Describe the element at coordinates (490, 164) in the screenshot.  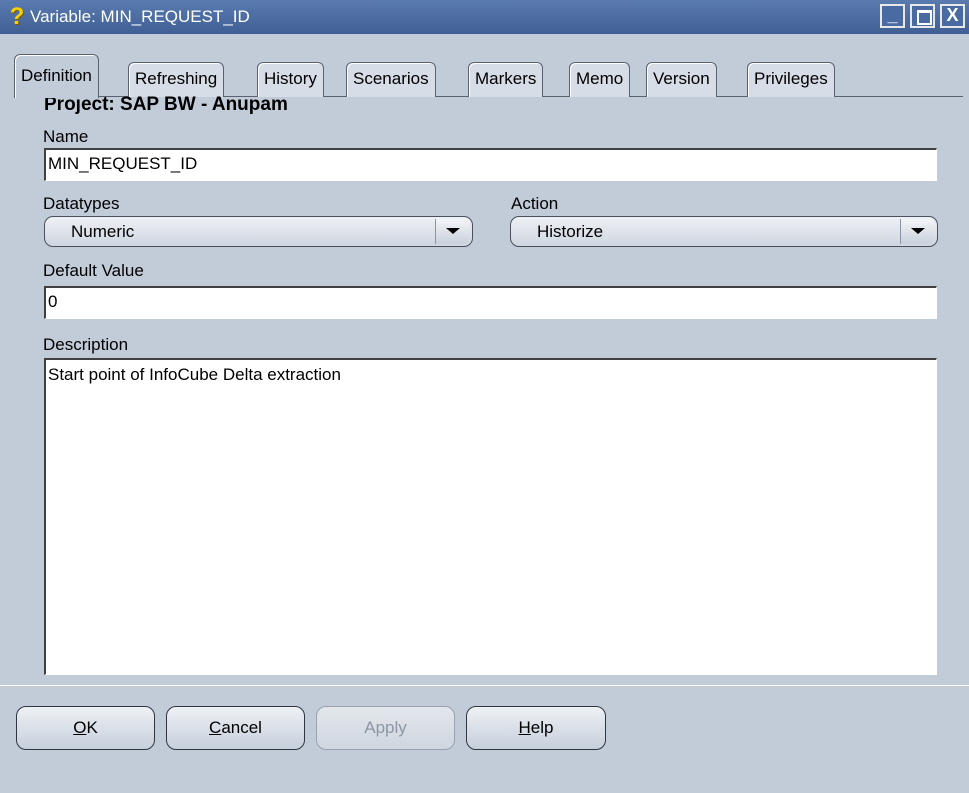
I see `name-field: MIN_REQUEST_ID` at that location.